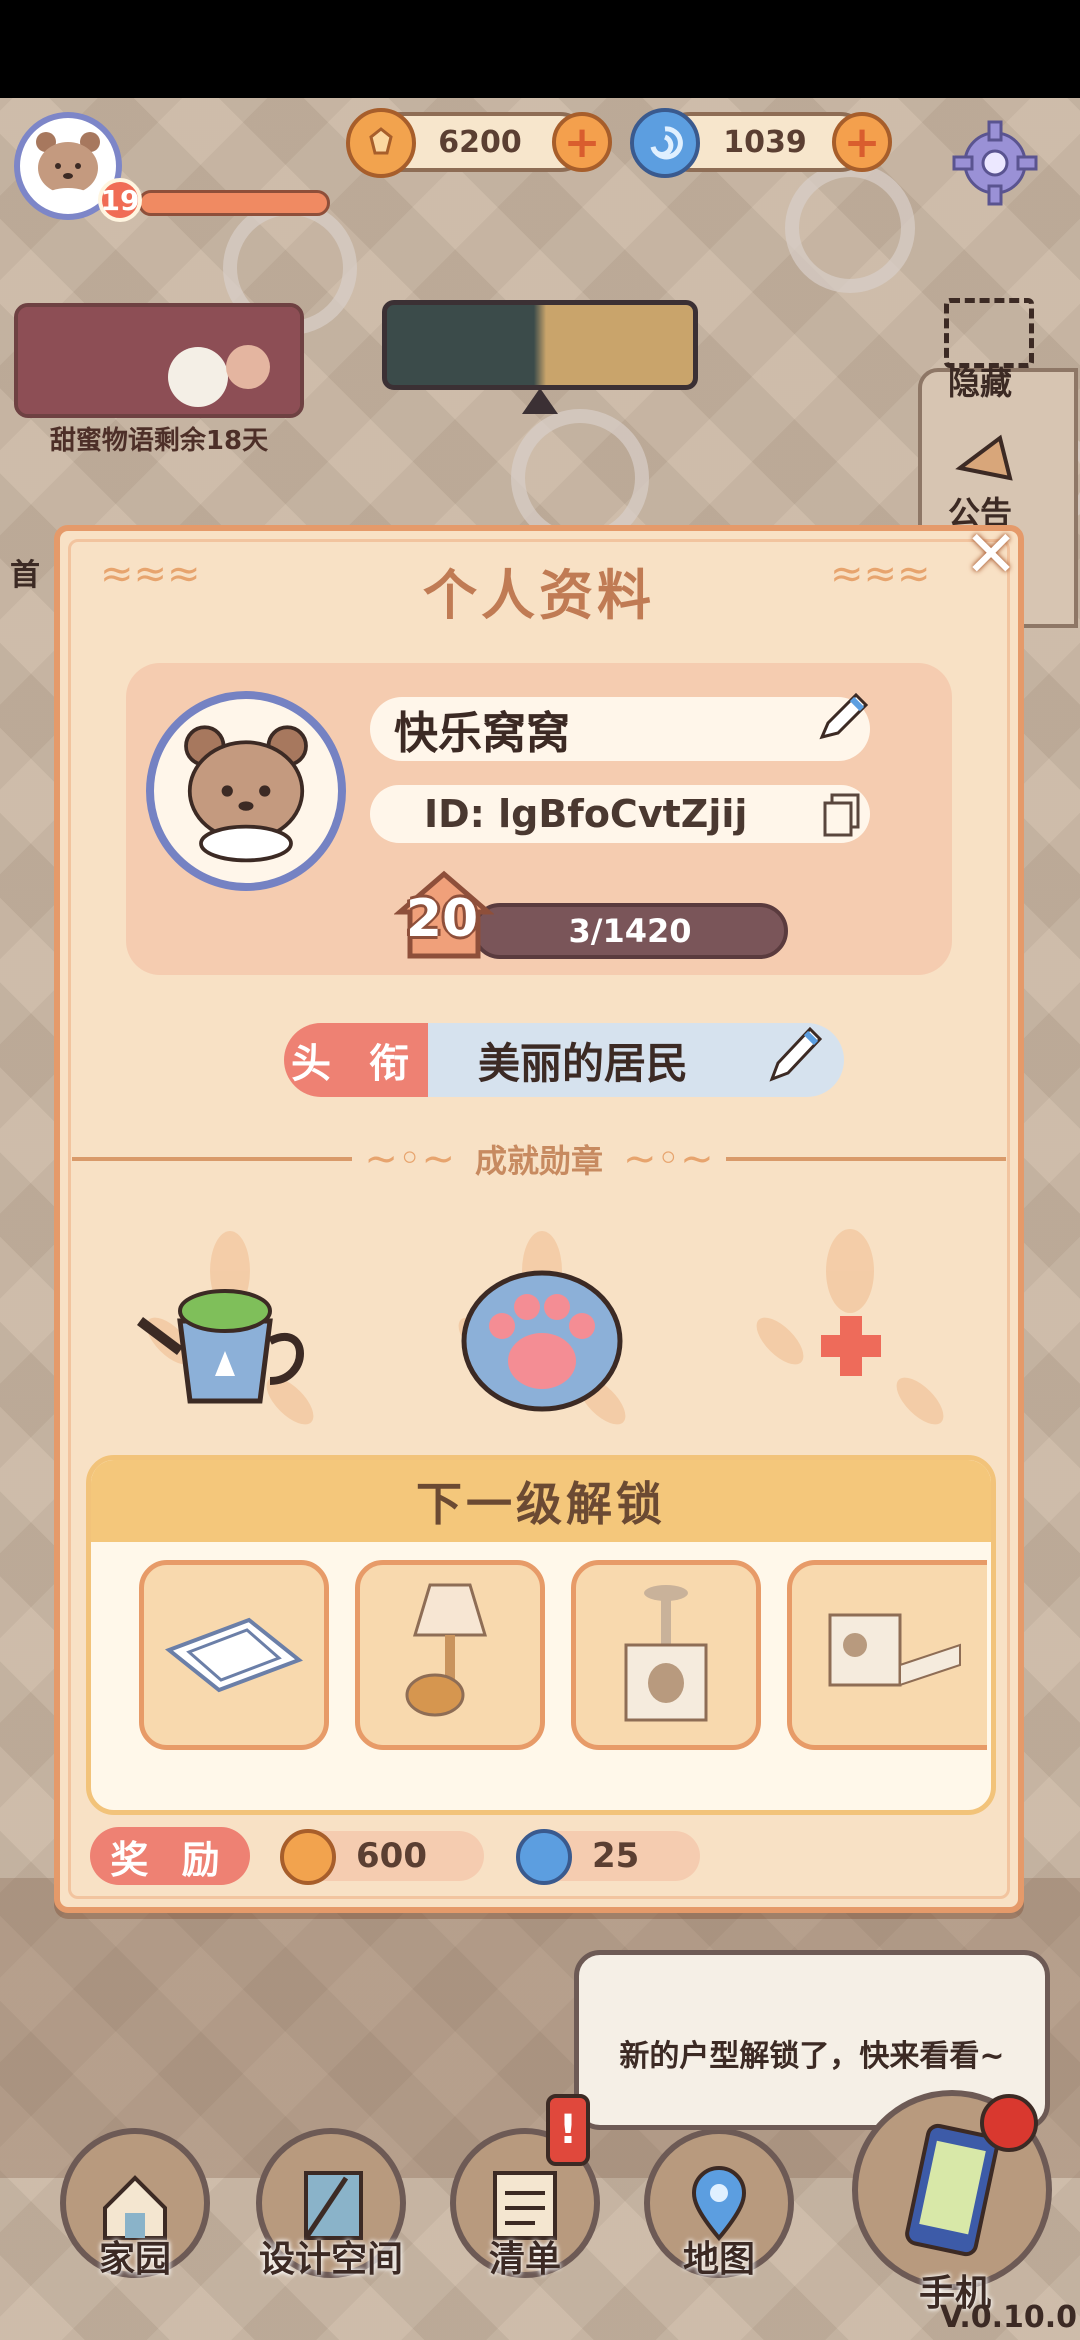  Describe the element at coordinates (331, 2256) in the screenshot. I see `design-space-label: 设计空间` at that location.